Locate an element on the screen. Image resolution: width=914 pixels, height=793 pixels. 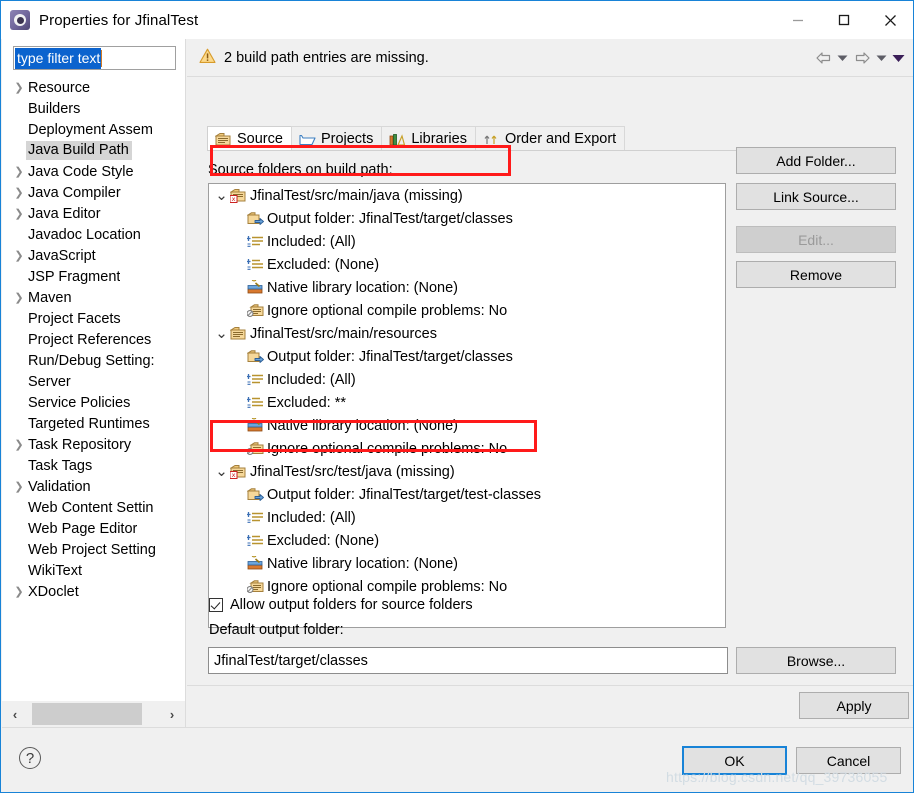
source-folder-entry: ⌄ JfinalTest/src/main/resources is located at coordinates (467, 333).